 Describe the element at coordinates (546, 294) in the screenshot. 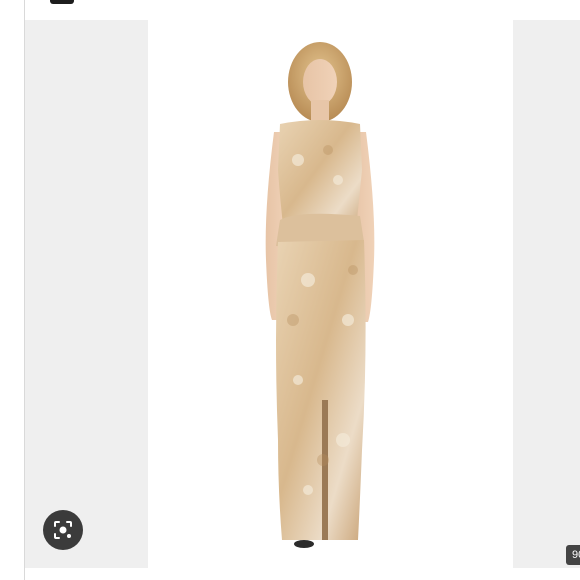

I see `next-image-panel` at that location.